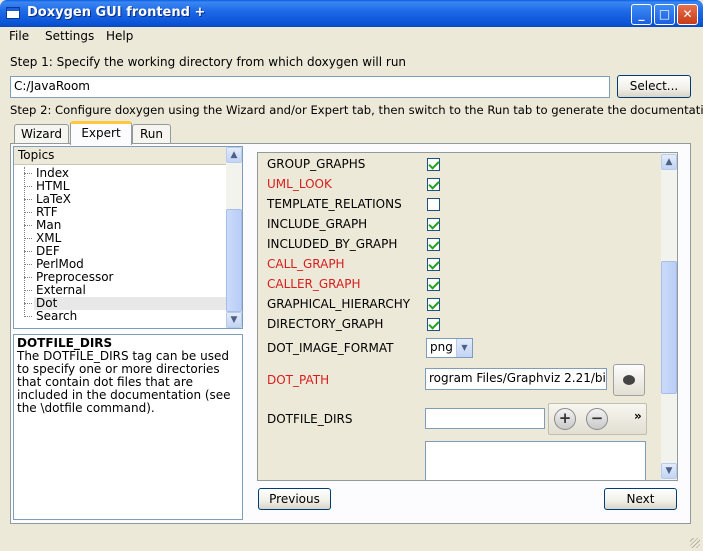 The width and height of the screenshot is (703, 551). I want to click on window-title: Doxygen GUI frontend +, so click(116, 12).